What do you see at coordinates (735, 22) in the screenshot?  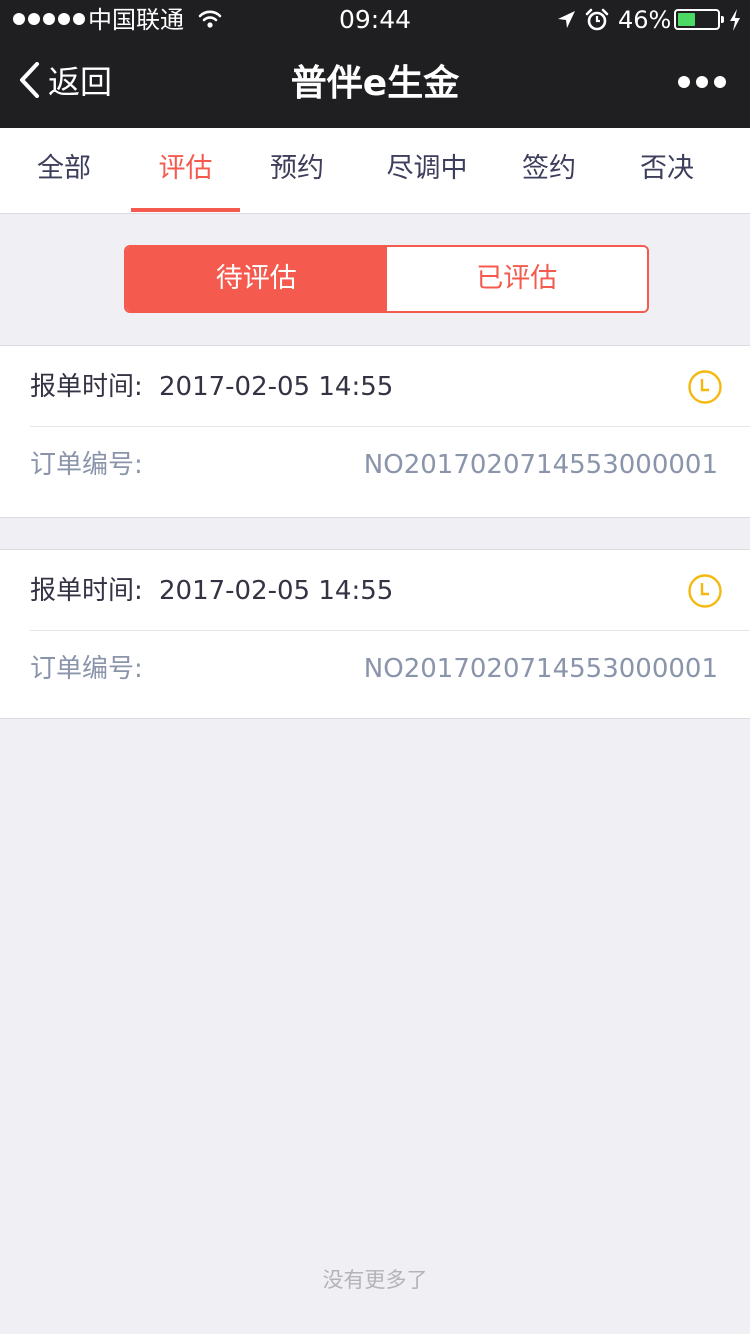 I see `charging-bolt-icon` at bounding box center [735, 22].